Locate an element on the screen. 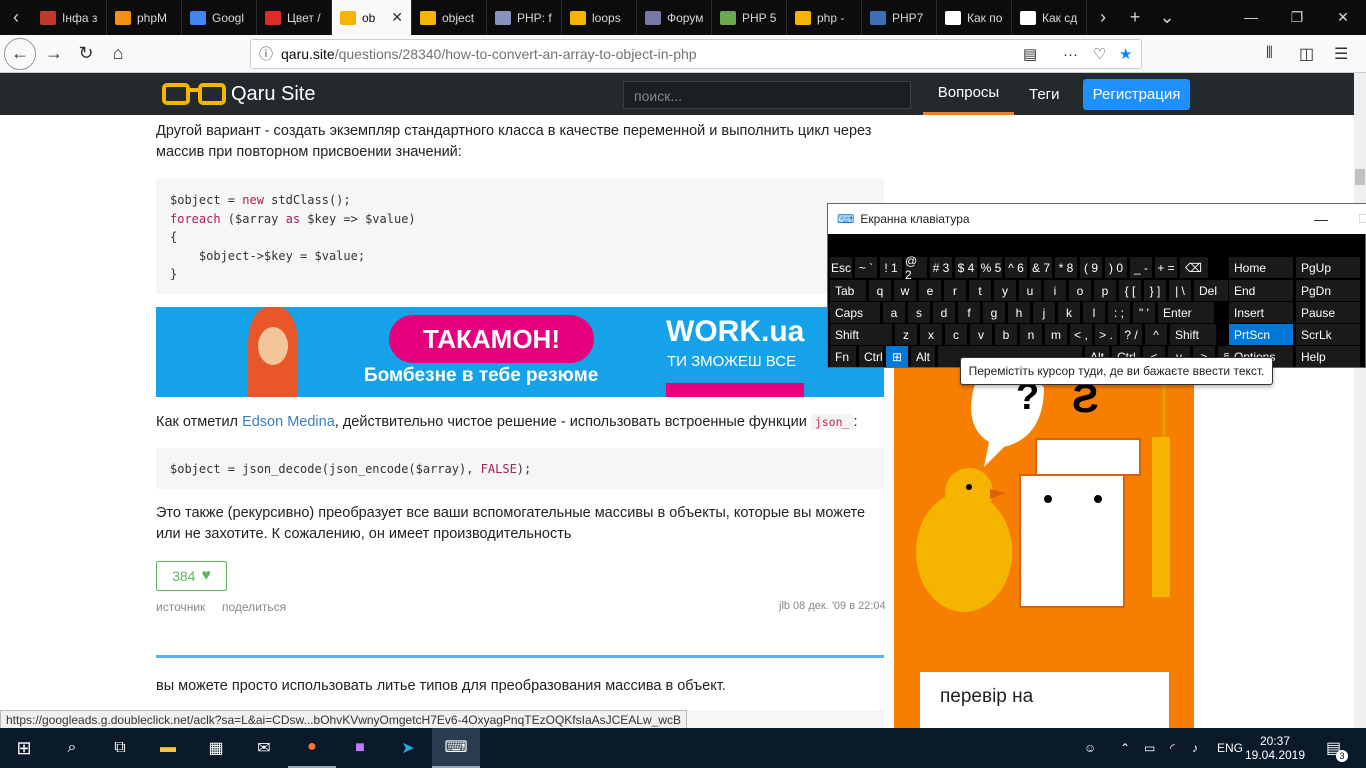  osk-key: g is located at coordinates (994, 312).